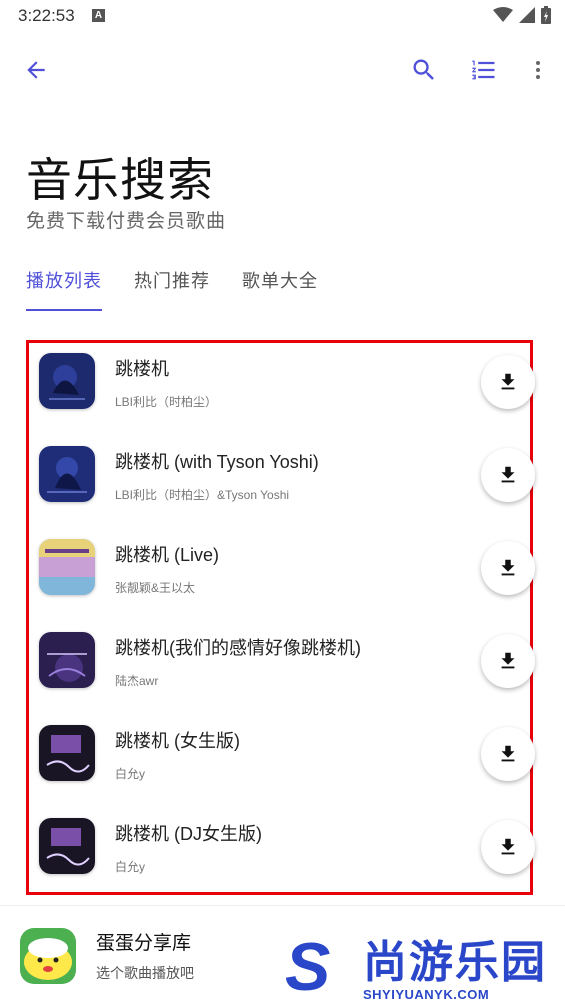  Describe the element at coordinates (546, 15) in the screenshot. I see `battery-icon` at that location.